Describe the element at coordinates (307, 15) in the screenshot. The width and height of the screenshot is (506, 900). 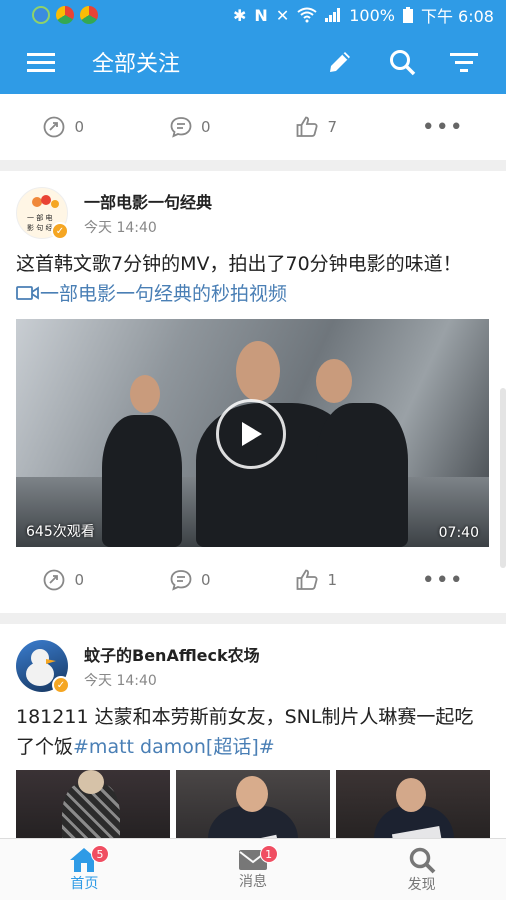
I see `wifi-icon` at that location.